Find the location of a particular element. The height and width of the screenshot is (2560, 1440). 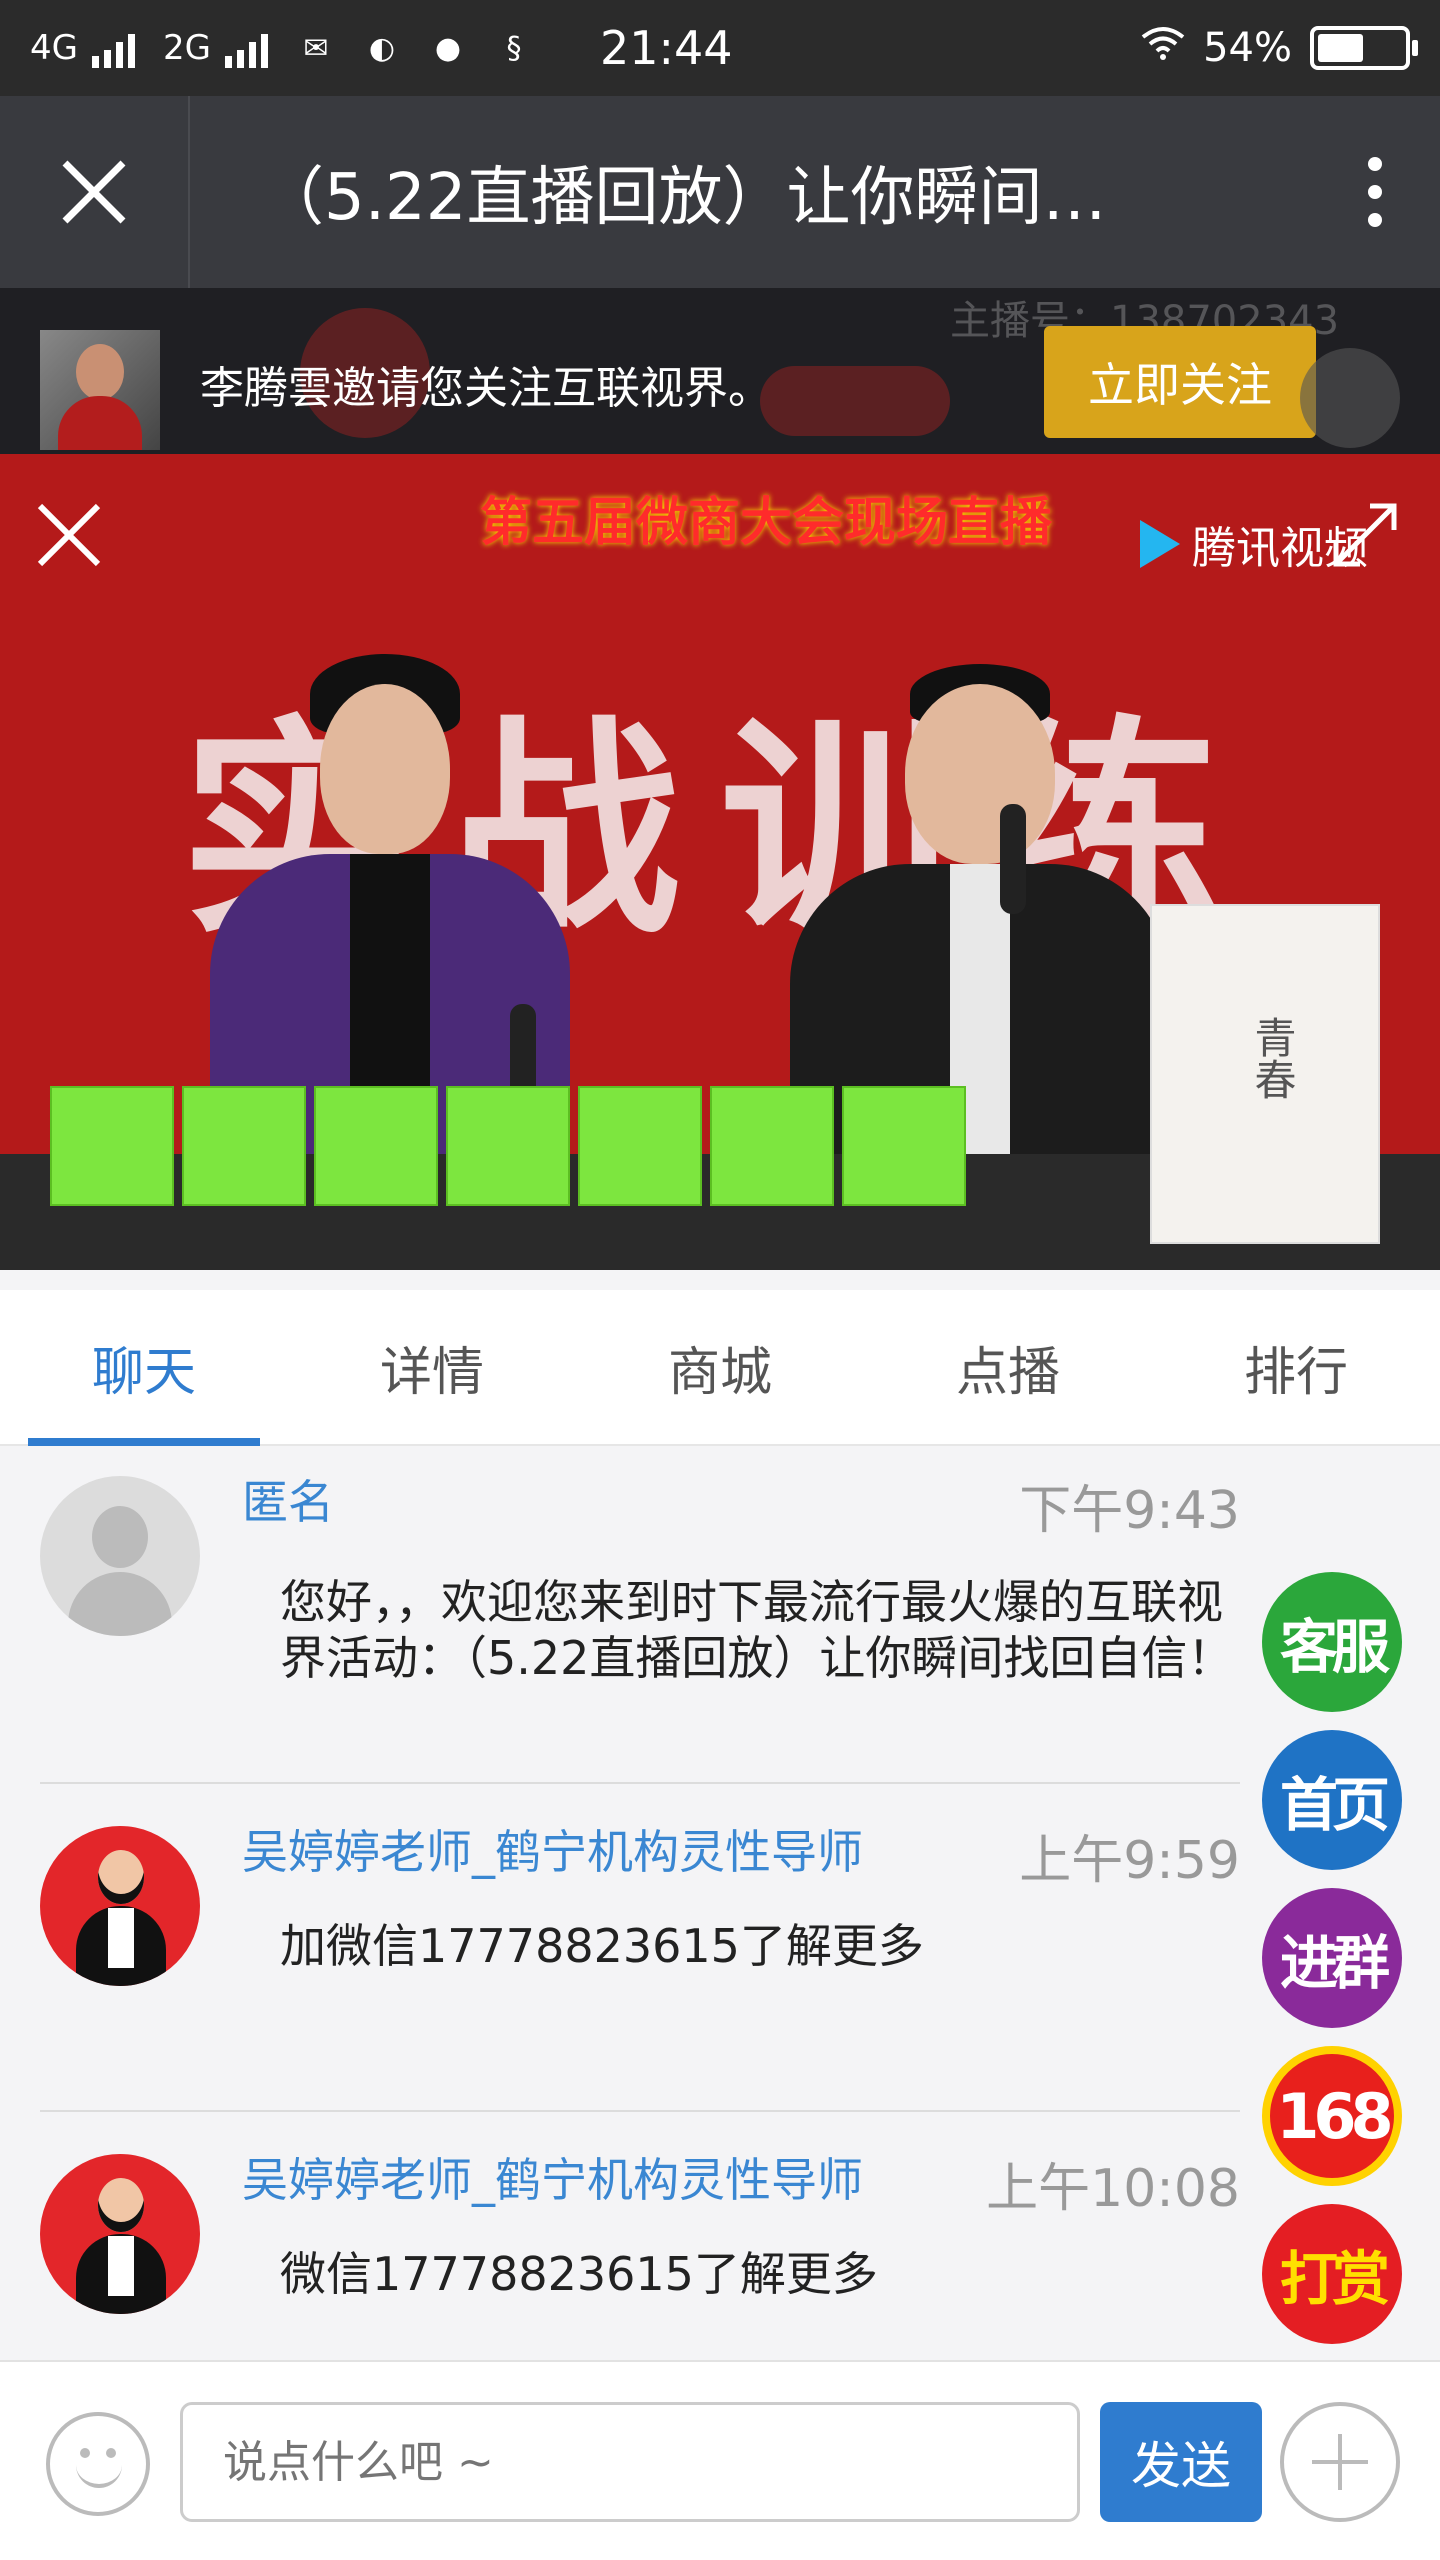

fullscreen-button is located at coordinates (1365, 537).